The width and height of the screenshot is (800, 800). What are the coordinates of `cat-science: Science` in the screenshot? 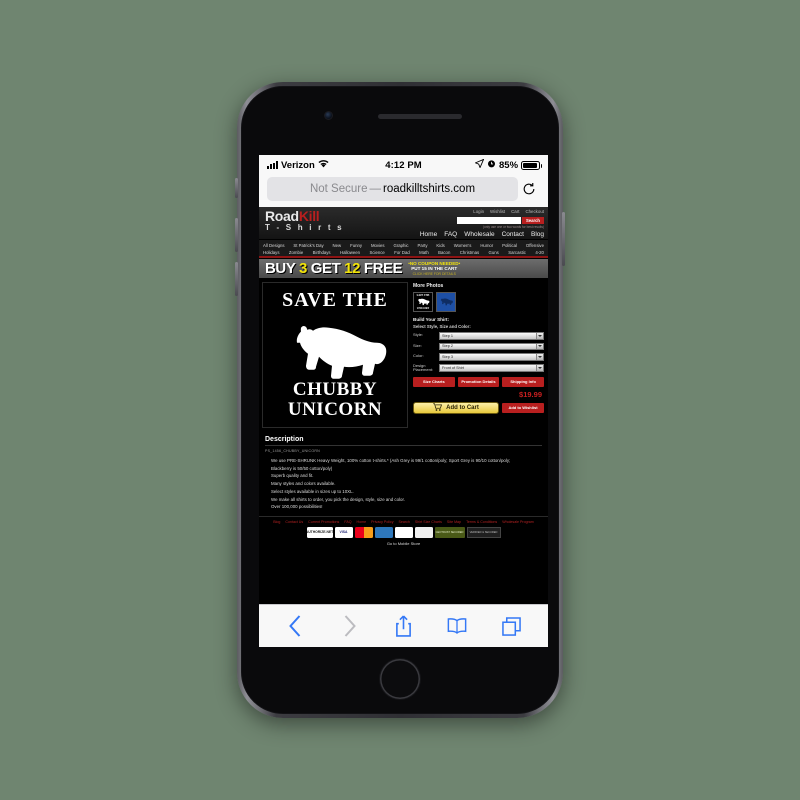 It's located at (377, 252).